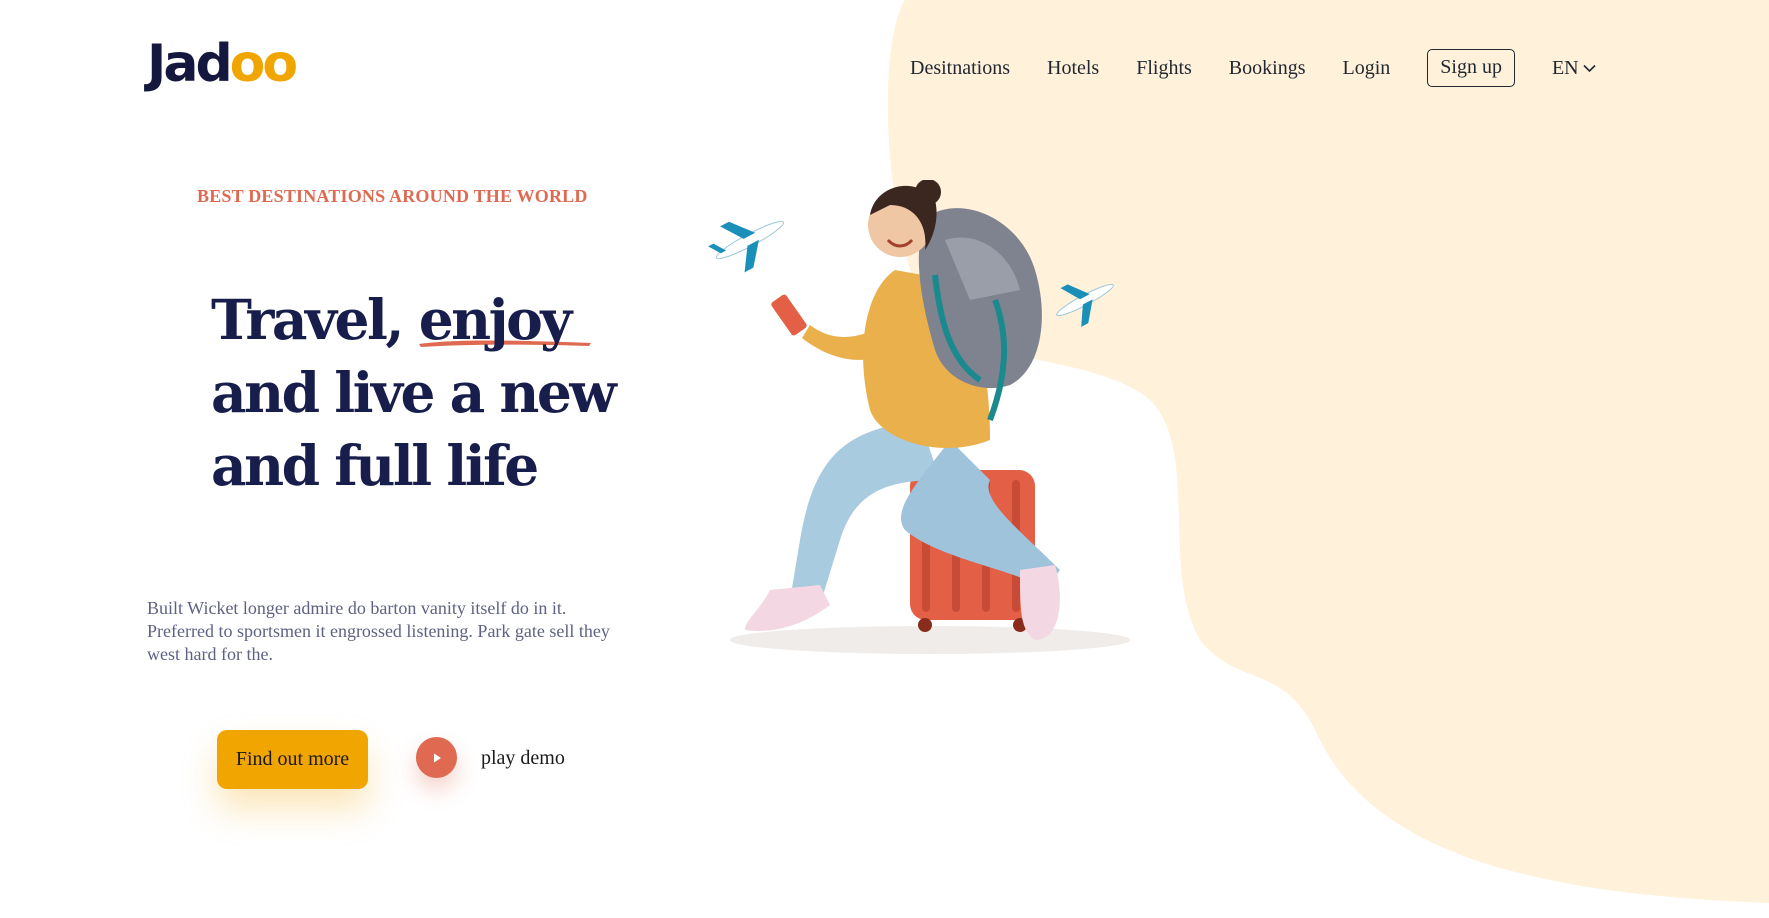  What do you see at coordinates (1085, 305) in the screenshot?
I see `airplane-right-icon` at bounding box center [1085, 305].